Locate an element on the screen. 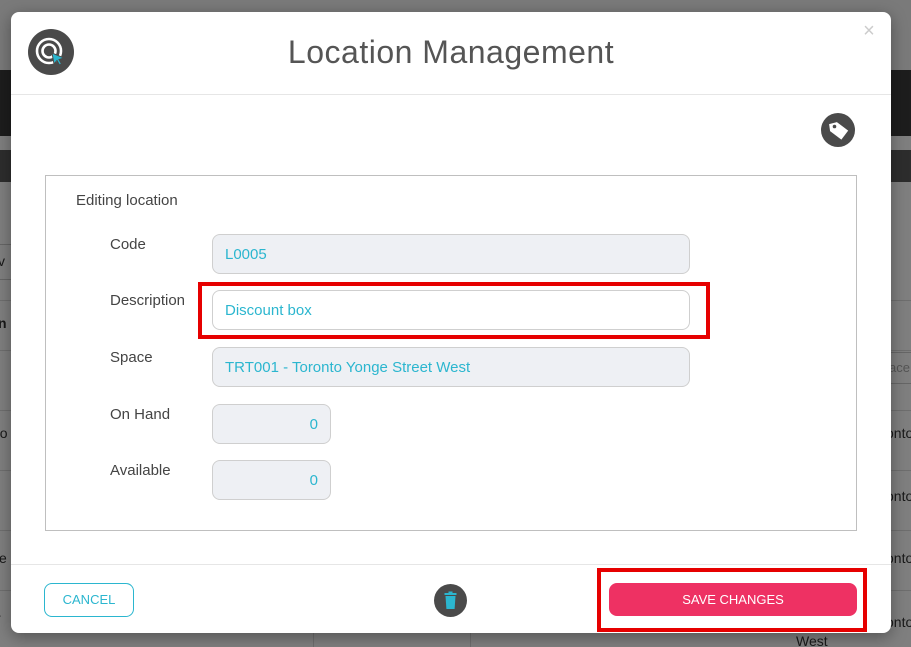  save-changes-button: SAVE CHANGES is located at coordinates (733, 599).